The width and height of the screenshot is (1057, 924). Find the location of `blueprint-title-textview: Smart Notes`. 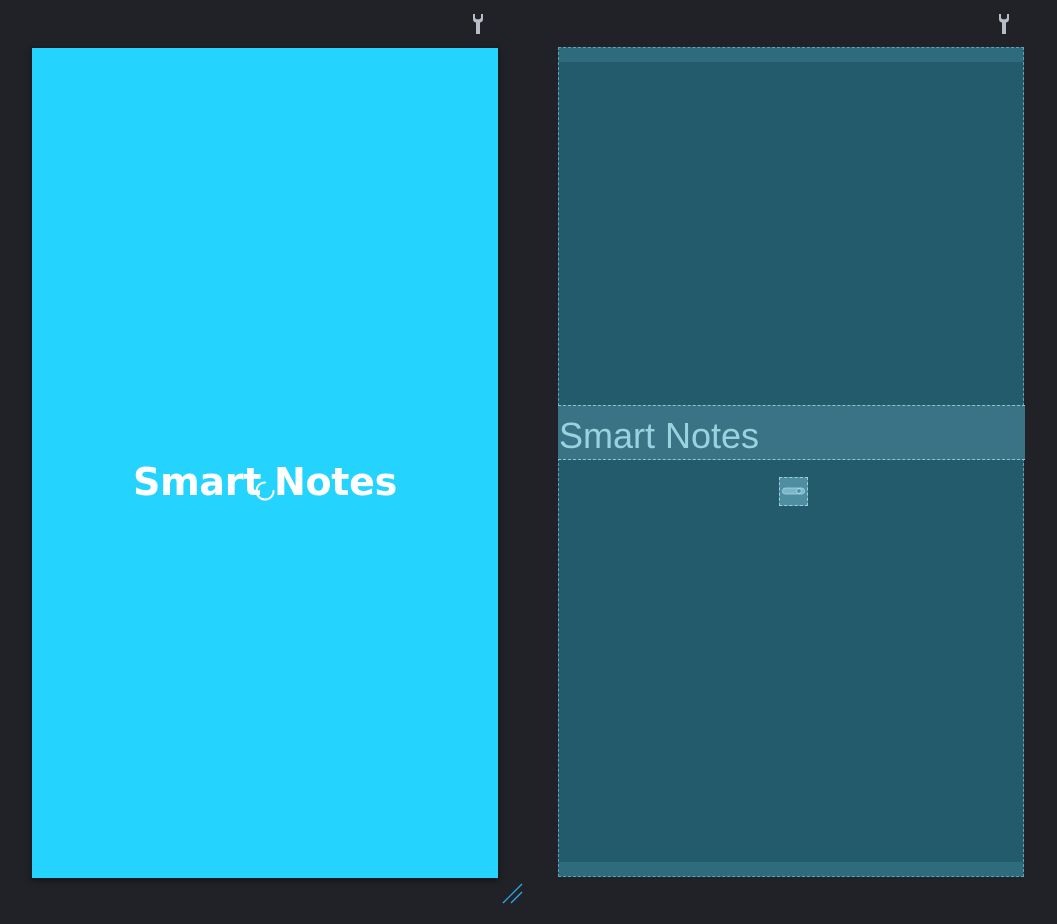

blueprint-title-textview: Smart Notes is located at coordinates (791, 432).